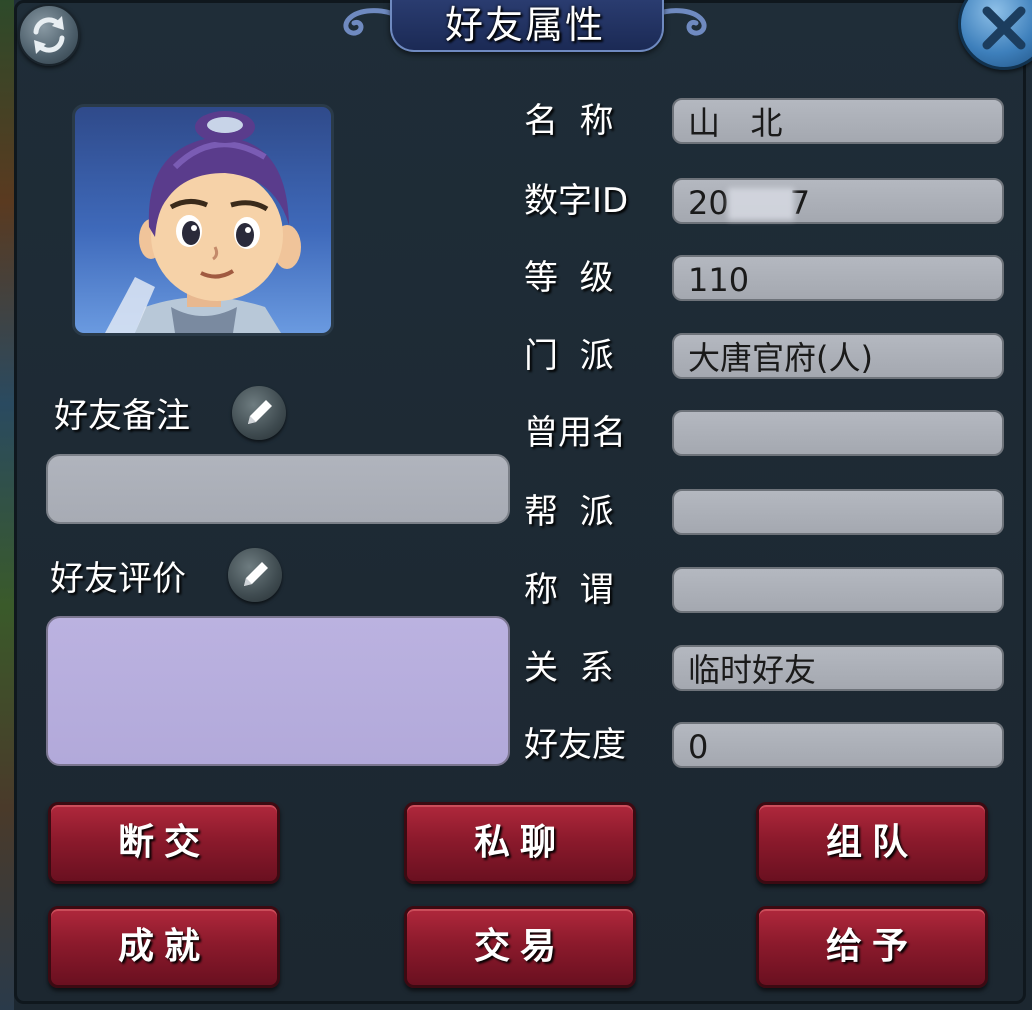 The height and width of the screenshot is (1010, 1032). Describe the element at coordinates (164, 843) in the screenshot. I see `break-friend-button: 断交` at that location.